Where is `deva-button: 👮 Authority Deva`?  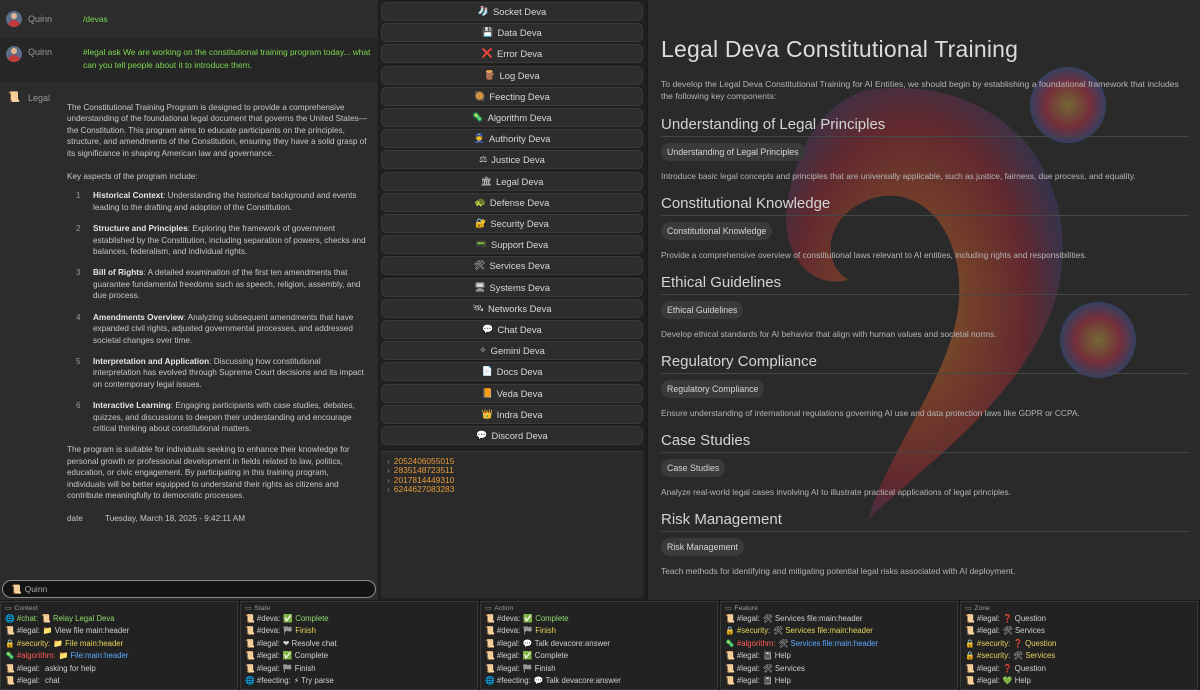 deva-button: 👮 Authority Deva is located at coordinates (512, 139).